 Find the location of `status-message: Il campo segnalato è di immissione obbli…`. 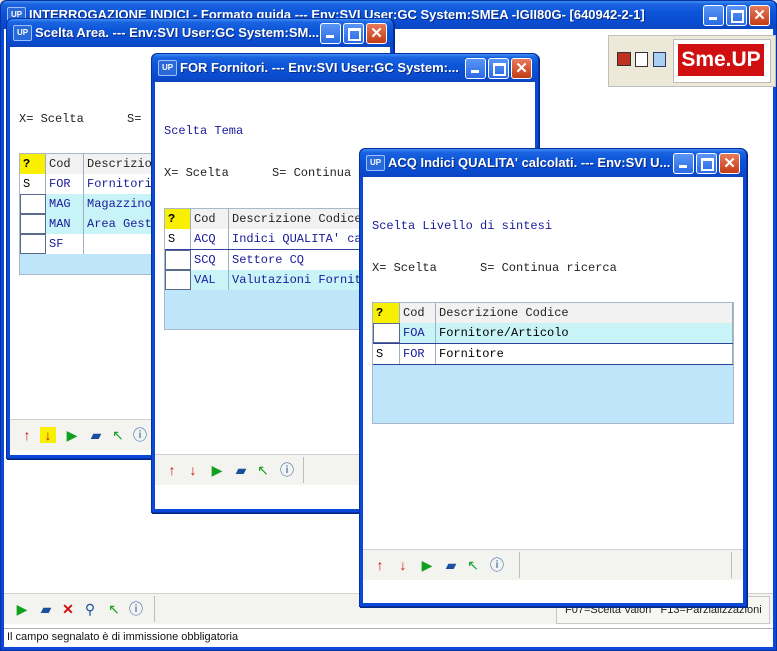

status-message: Il campo segnalato è di immissione obbli… is located at coordinates (123, 637).